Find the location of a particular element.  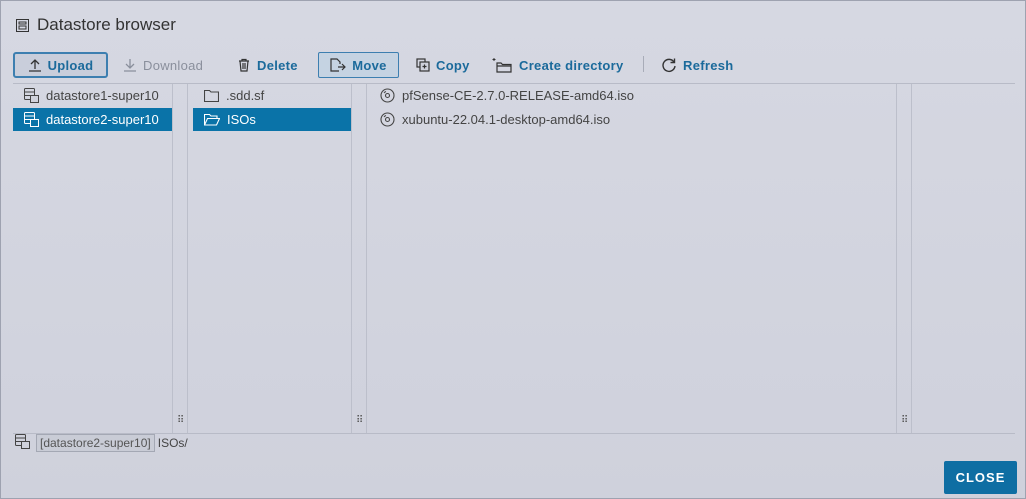

upload-button: Upload is located at coordinates (60, 65).